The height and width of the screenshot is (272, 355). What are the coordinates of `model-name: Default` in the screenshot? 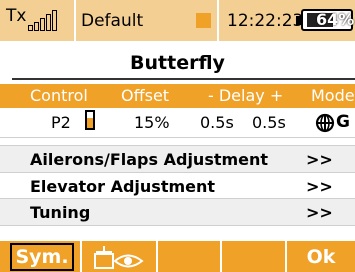 It's located at (112, 20).